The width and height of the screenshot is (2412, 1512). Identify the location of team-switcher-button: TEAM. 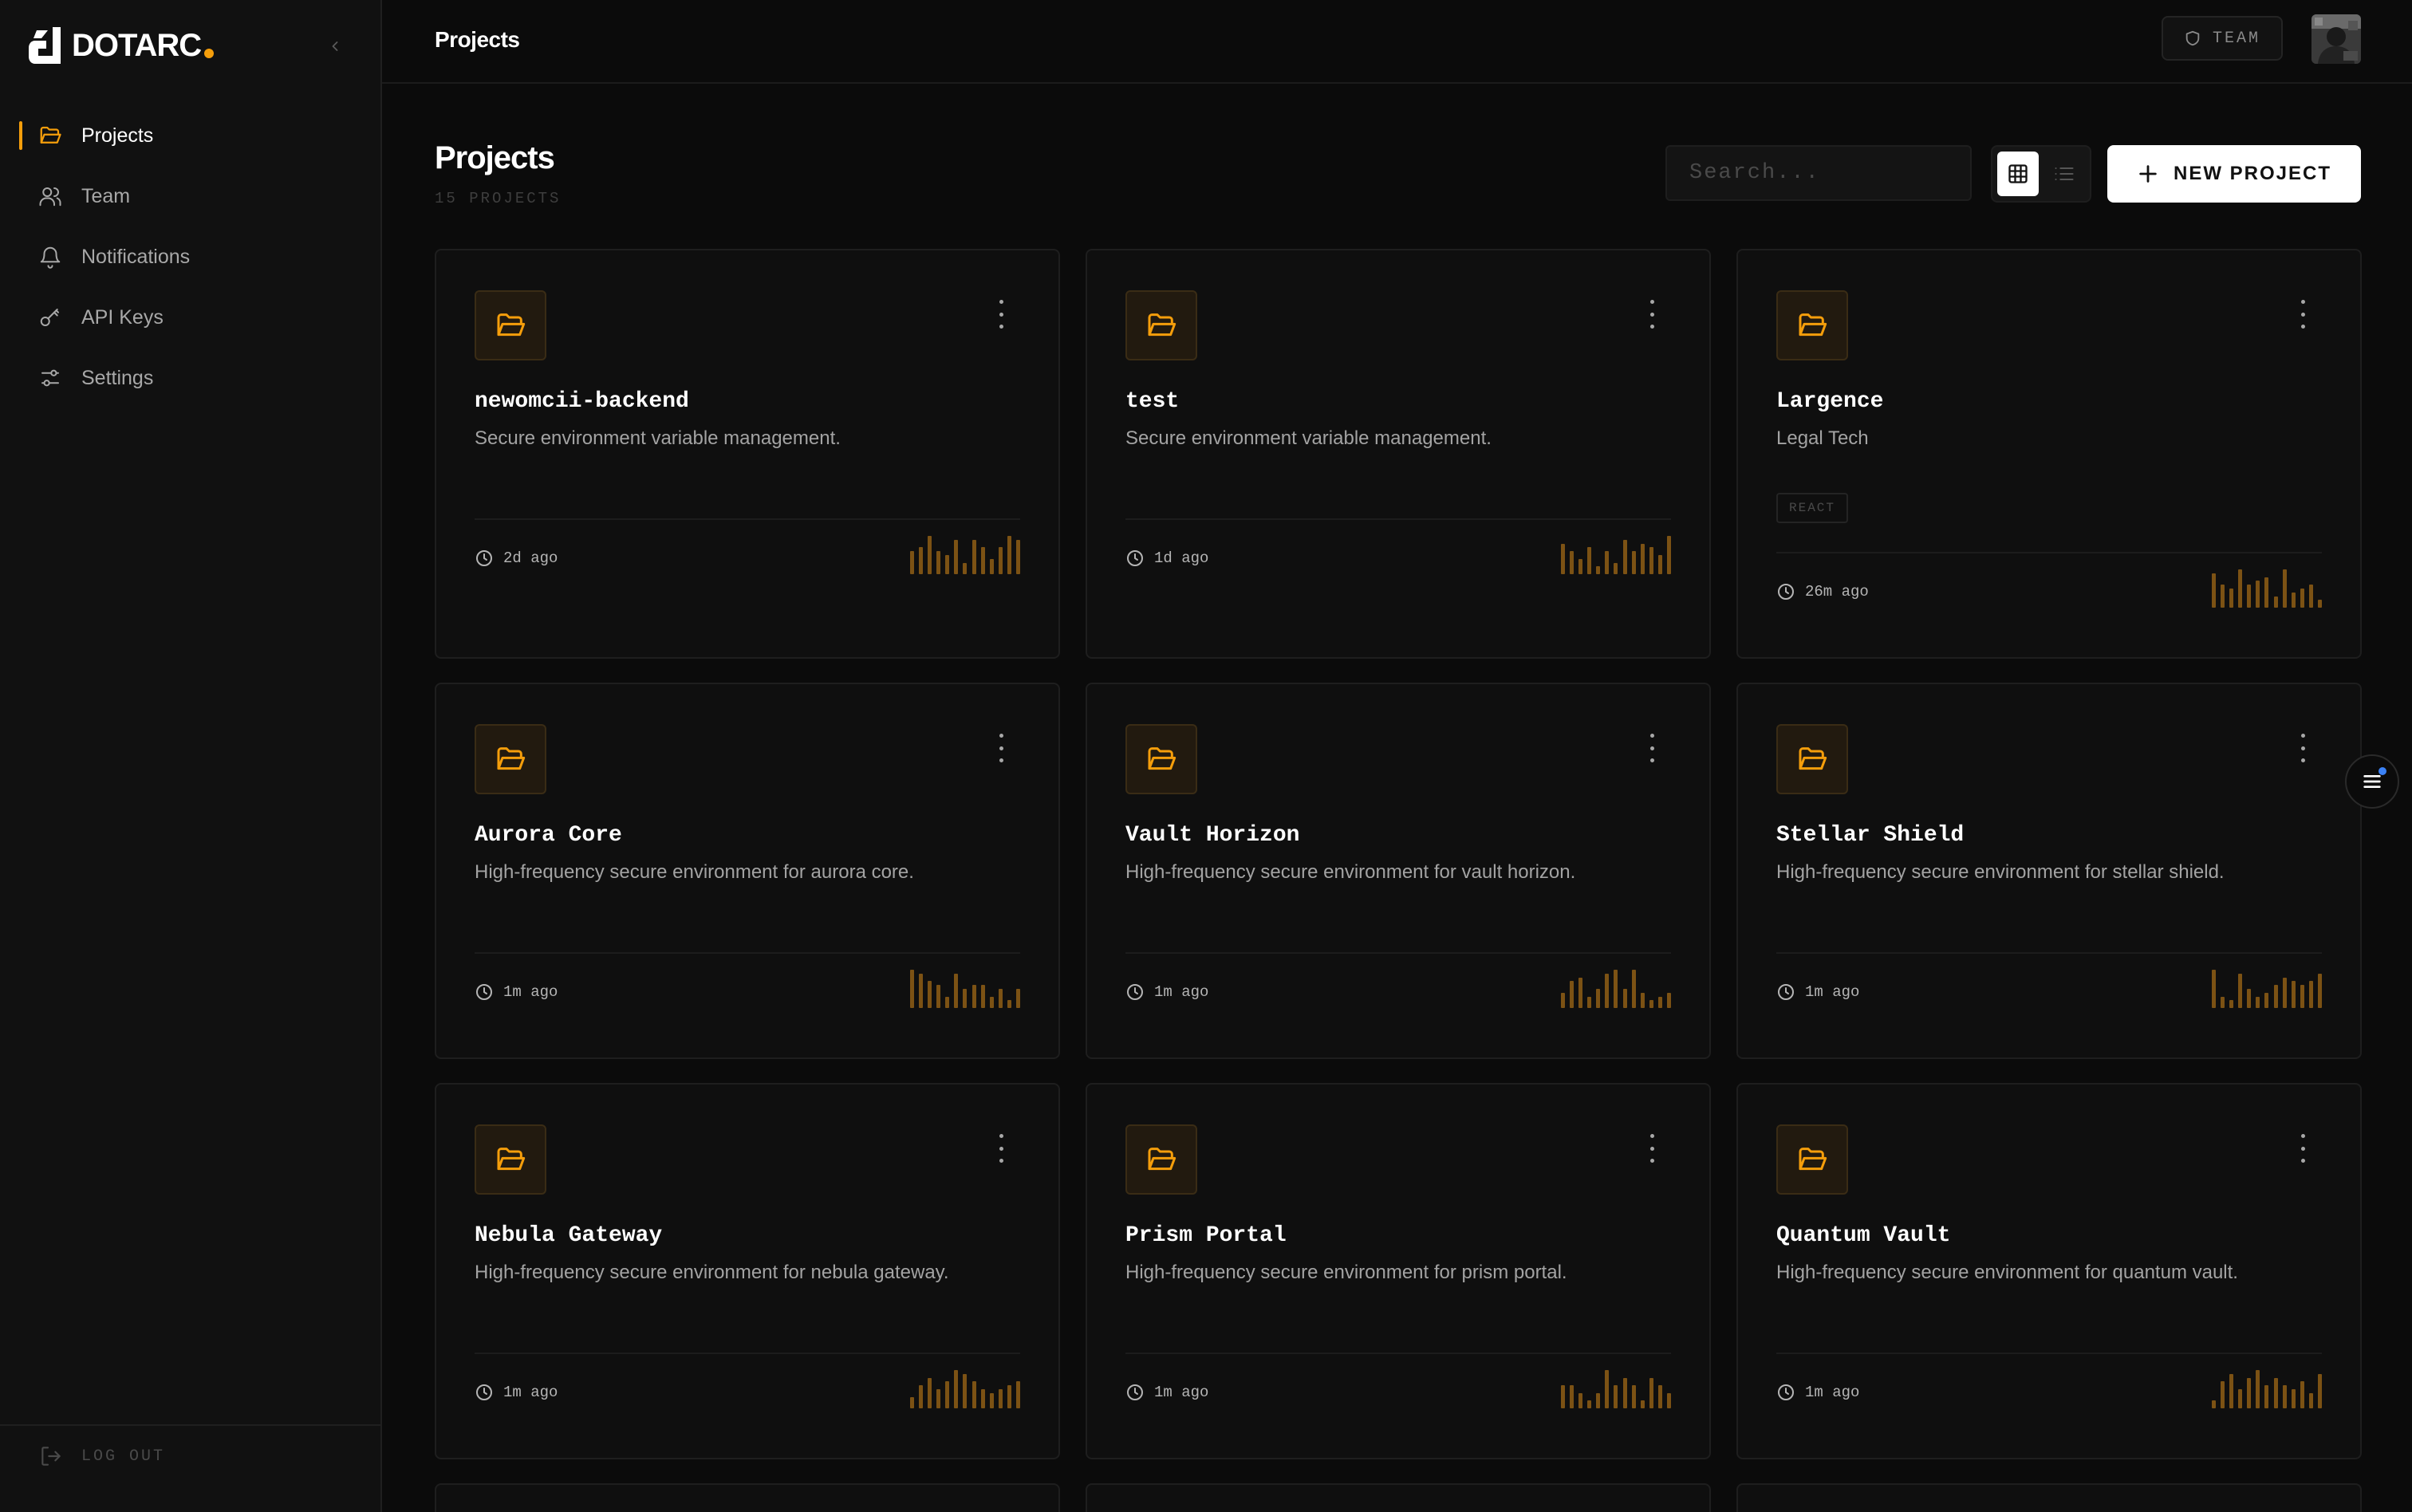
(2222, 38).